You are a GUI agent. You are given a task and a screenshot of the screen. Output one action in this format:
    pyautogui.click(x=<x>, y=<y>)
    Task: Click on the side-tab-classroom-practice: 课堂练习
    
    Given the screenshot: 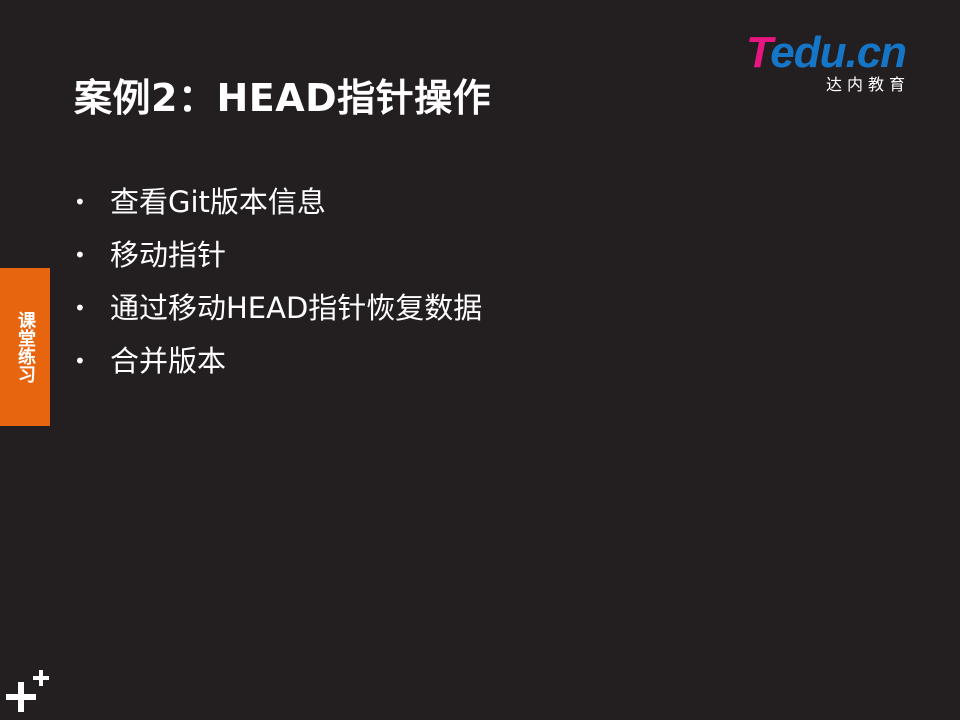 What is the action you would take?
    pyautogui.click(x=25, y=347)
    